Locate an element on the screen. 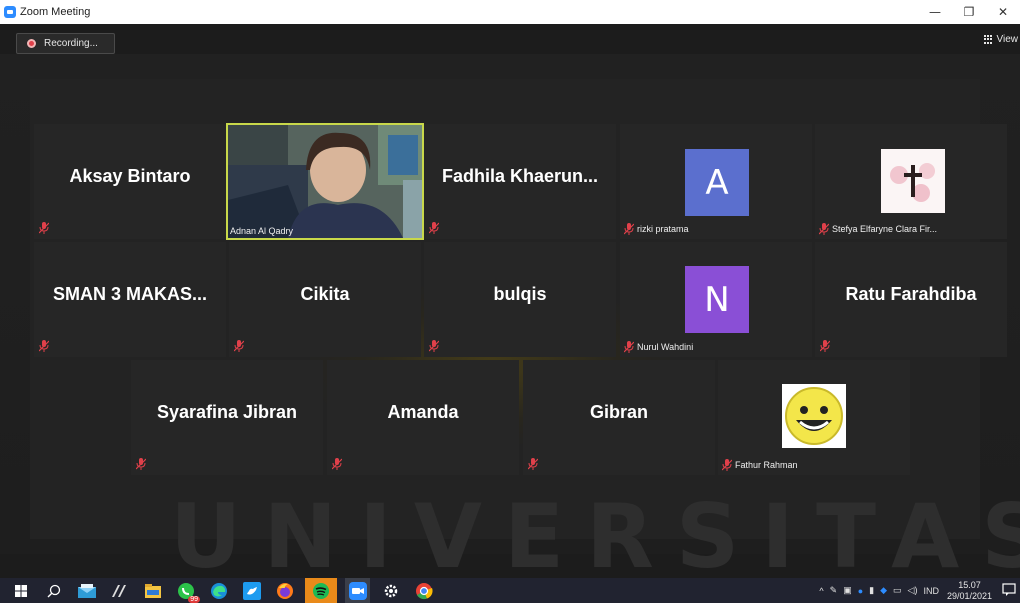 The image size is (1020, 603). smiley-face-icon is located at coordinates (814, 416).